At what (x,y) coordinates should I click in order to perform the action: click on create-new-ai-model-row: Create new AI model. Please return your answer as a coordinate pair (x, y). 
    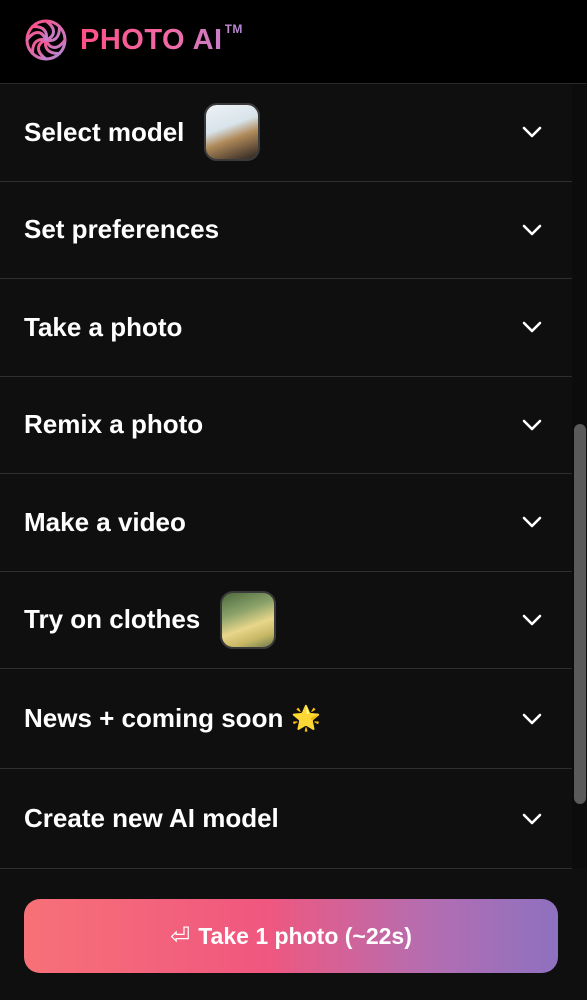
    Looking at the image, I should click on (286, 819).